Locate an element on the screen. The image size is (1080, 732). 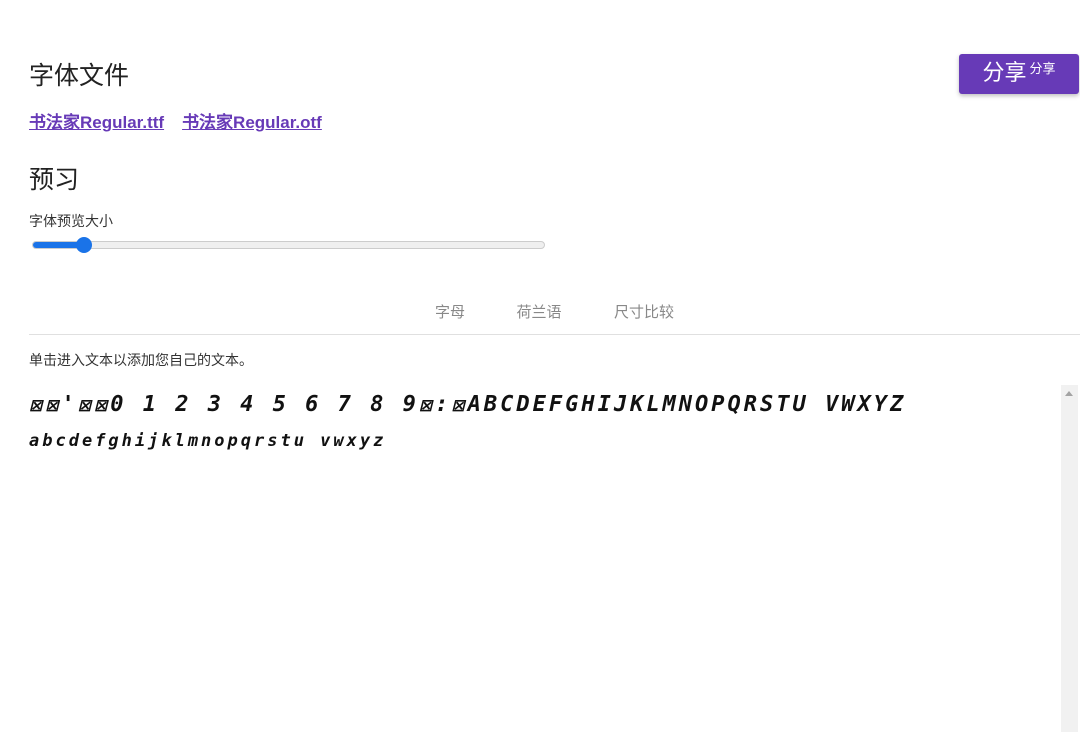
triangle-up-icon is located at coordinates (1069, 393).